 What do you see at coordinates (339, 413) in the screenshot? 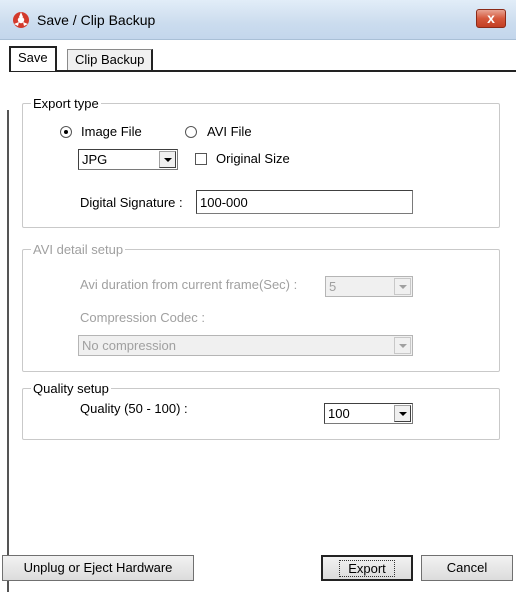
I see `quality-value: 100` at bounding box center [339, 413].